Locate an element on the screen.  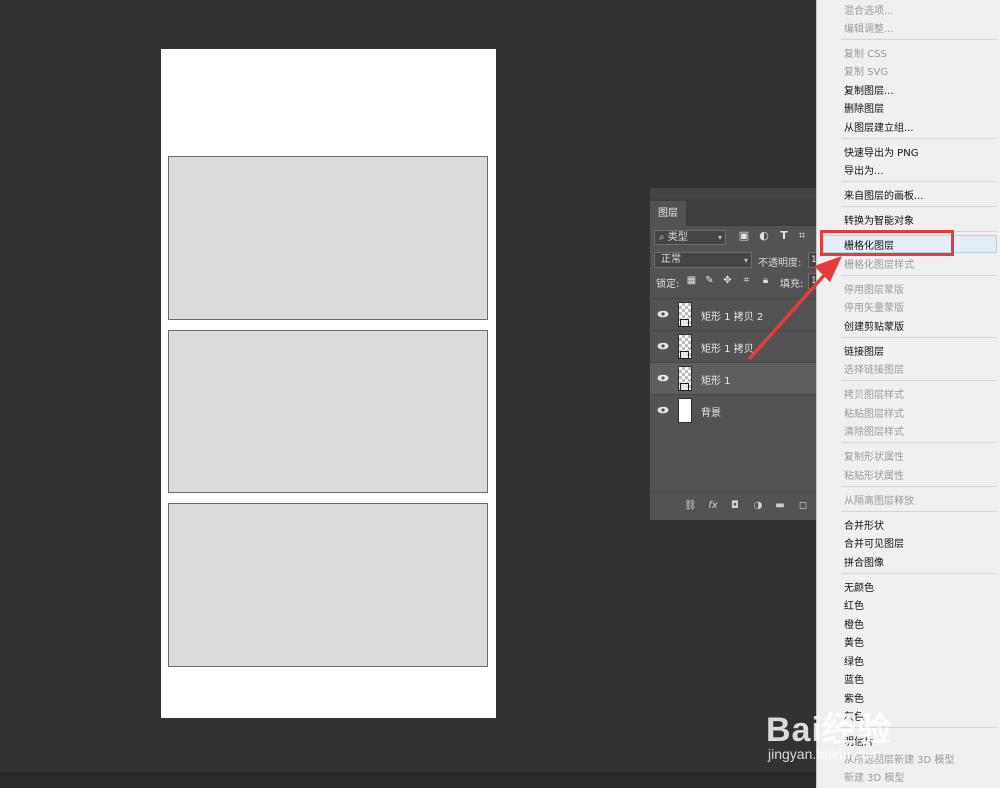
watermark-brand: Bai经验 is located at coordinates (829, 730).